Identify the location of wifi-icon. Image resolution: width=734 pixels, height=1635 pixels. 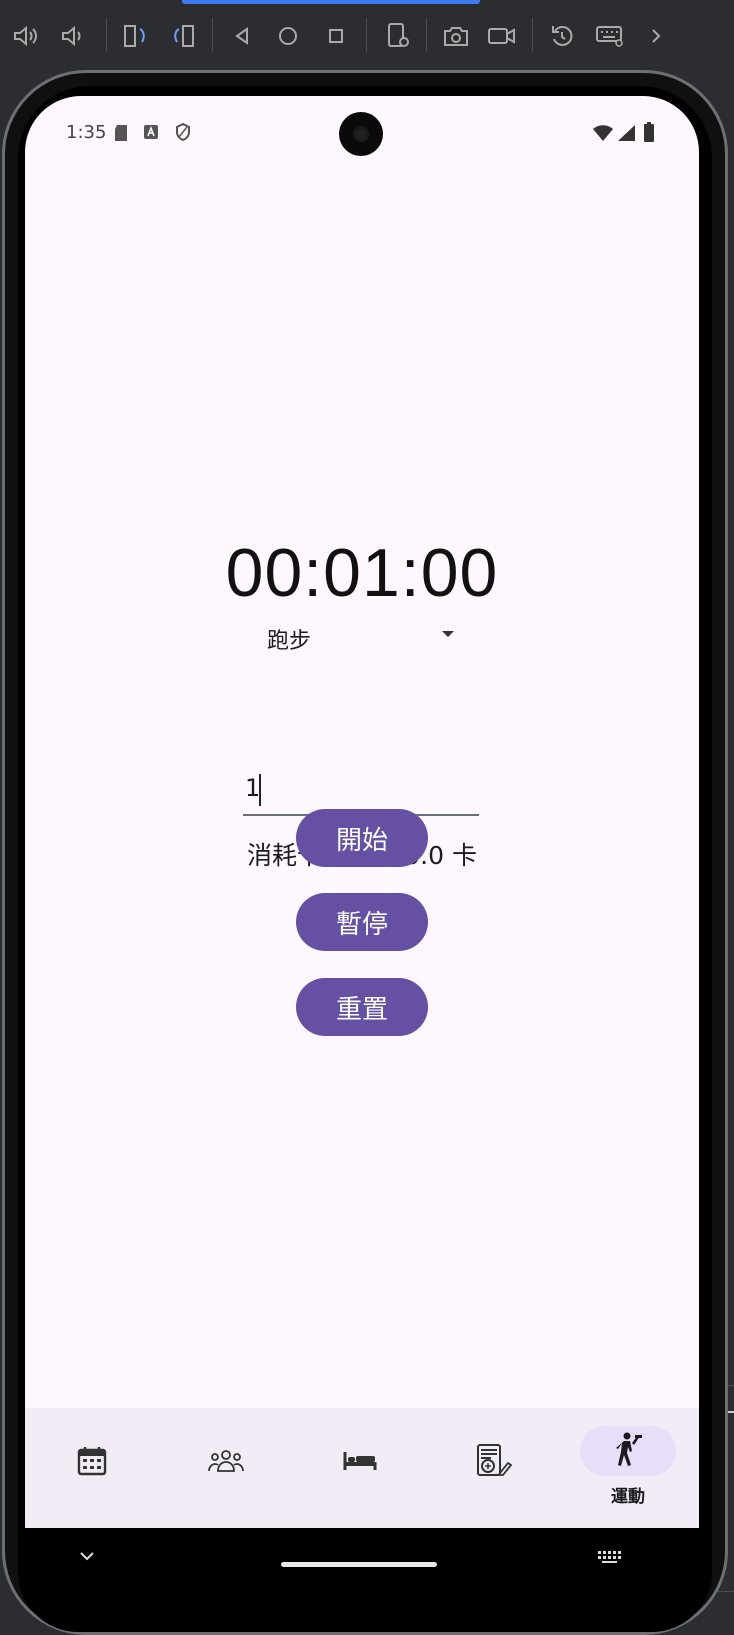
(603, 133).